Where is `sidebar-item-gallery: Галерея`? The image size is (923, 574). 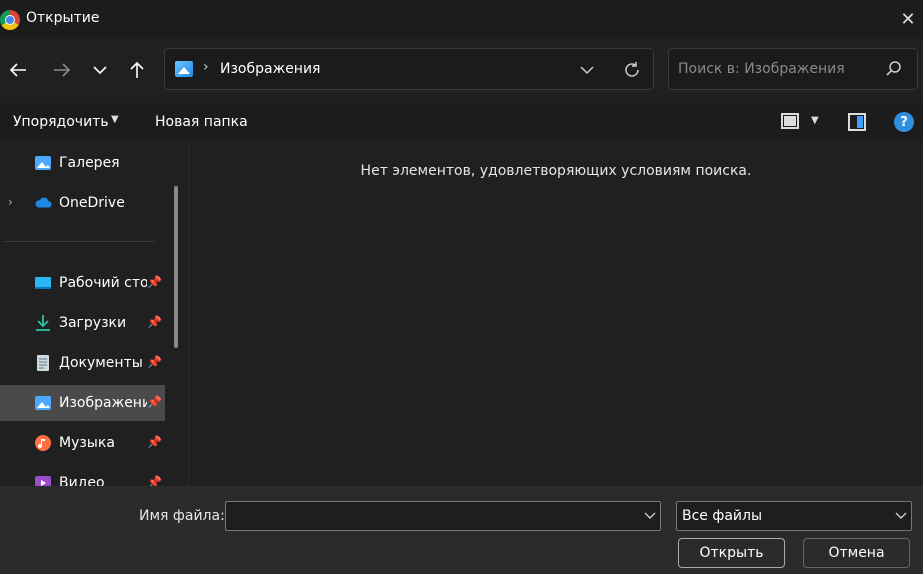 sidebar-item-gallery: Галерея is located at coordinates (82, 163).